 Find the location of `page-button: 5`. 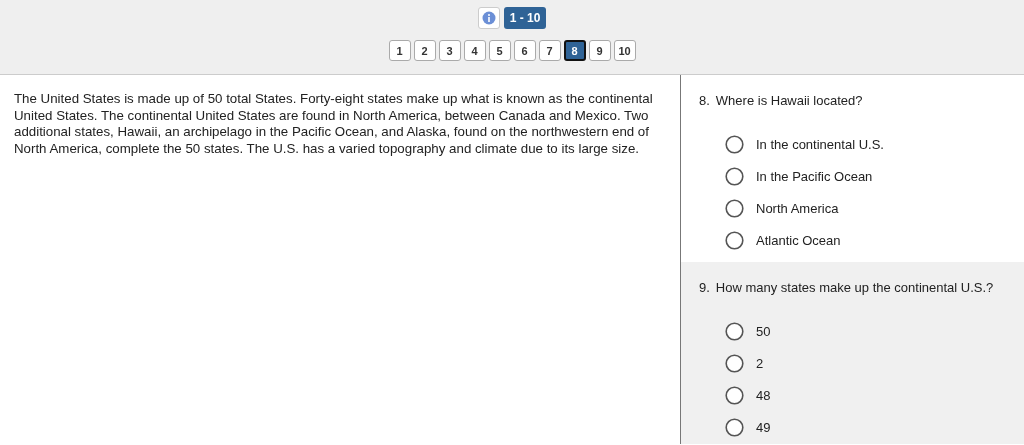

page-button: 5 is located at coordinates (499, 50).